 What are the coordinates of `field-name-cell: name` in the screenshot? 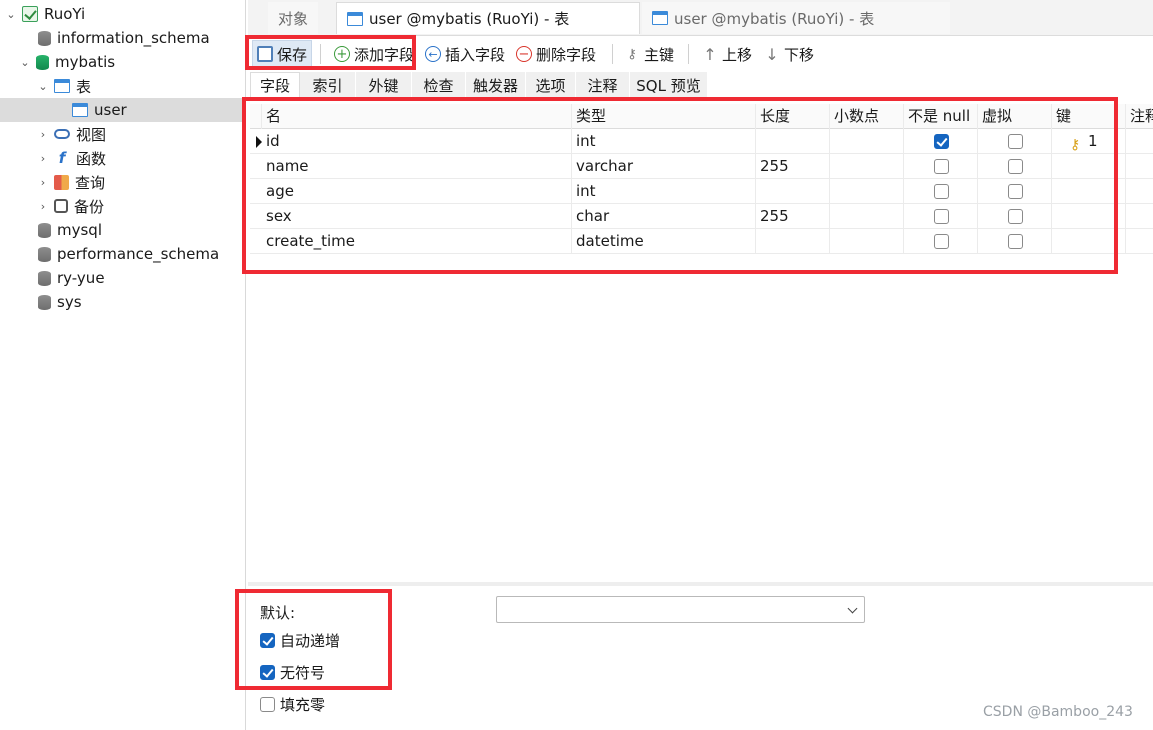 It's located at (417, 166).